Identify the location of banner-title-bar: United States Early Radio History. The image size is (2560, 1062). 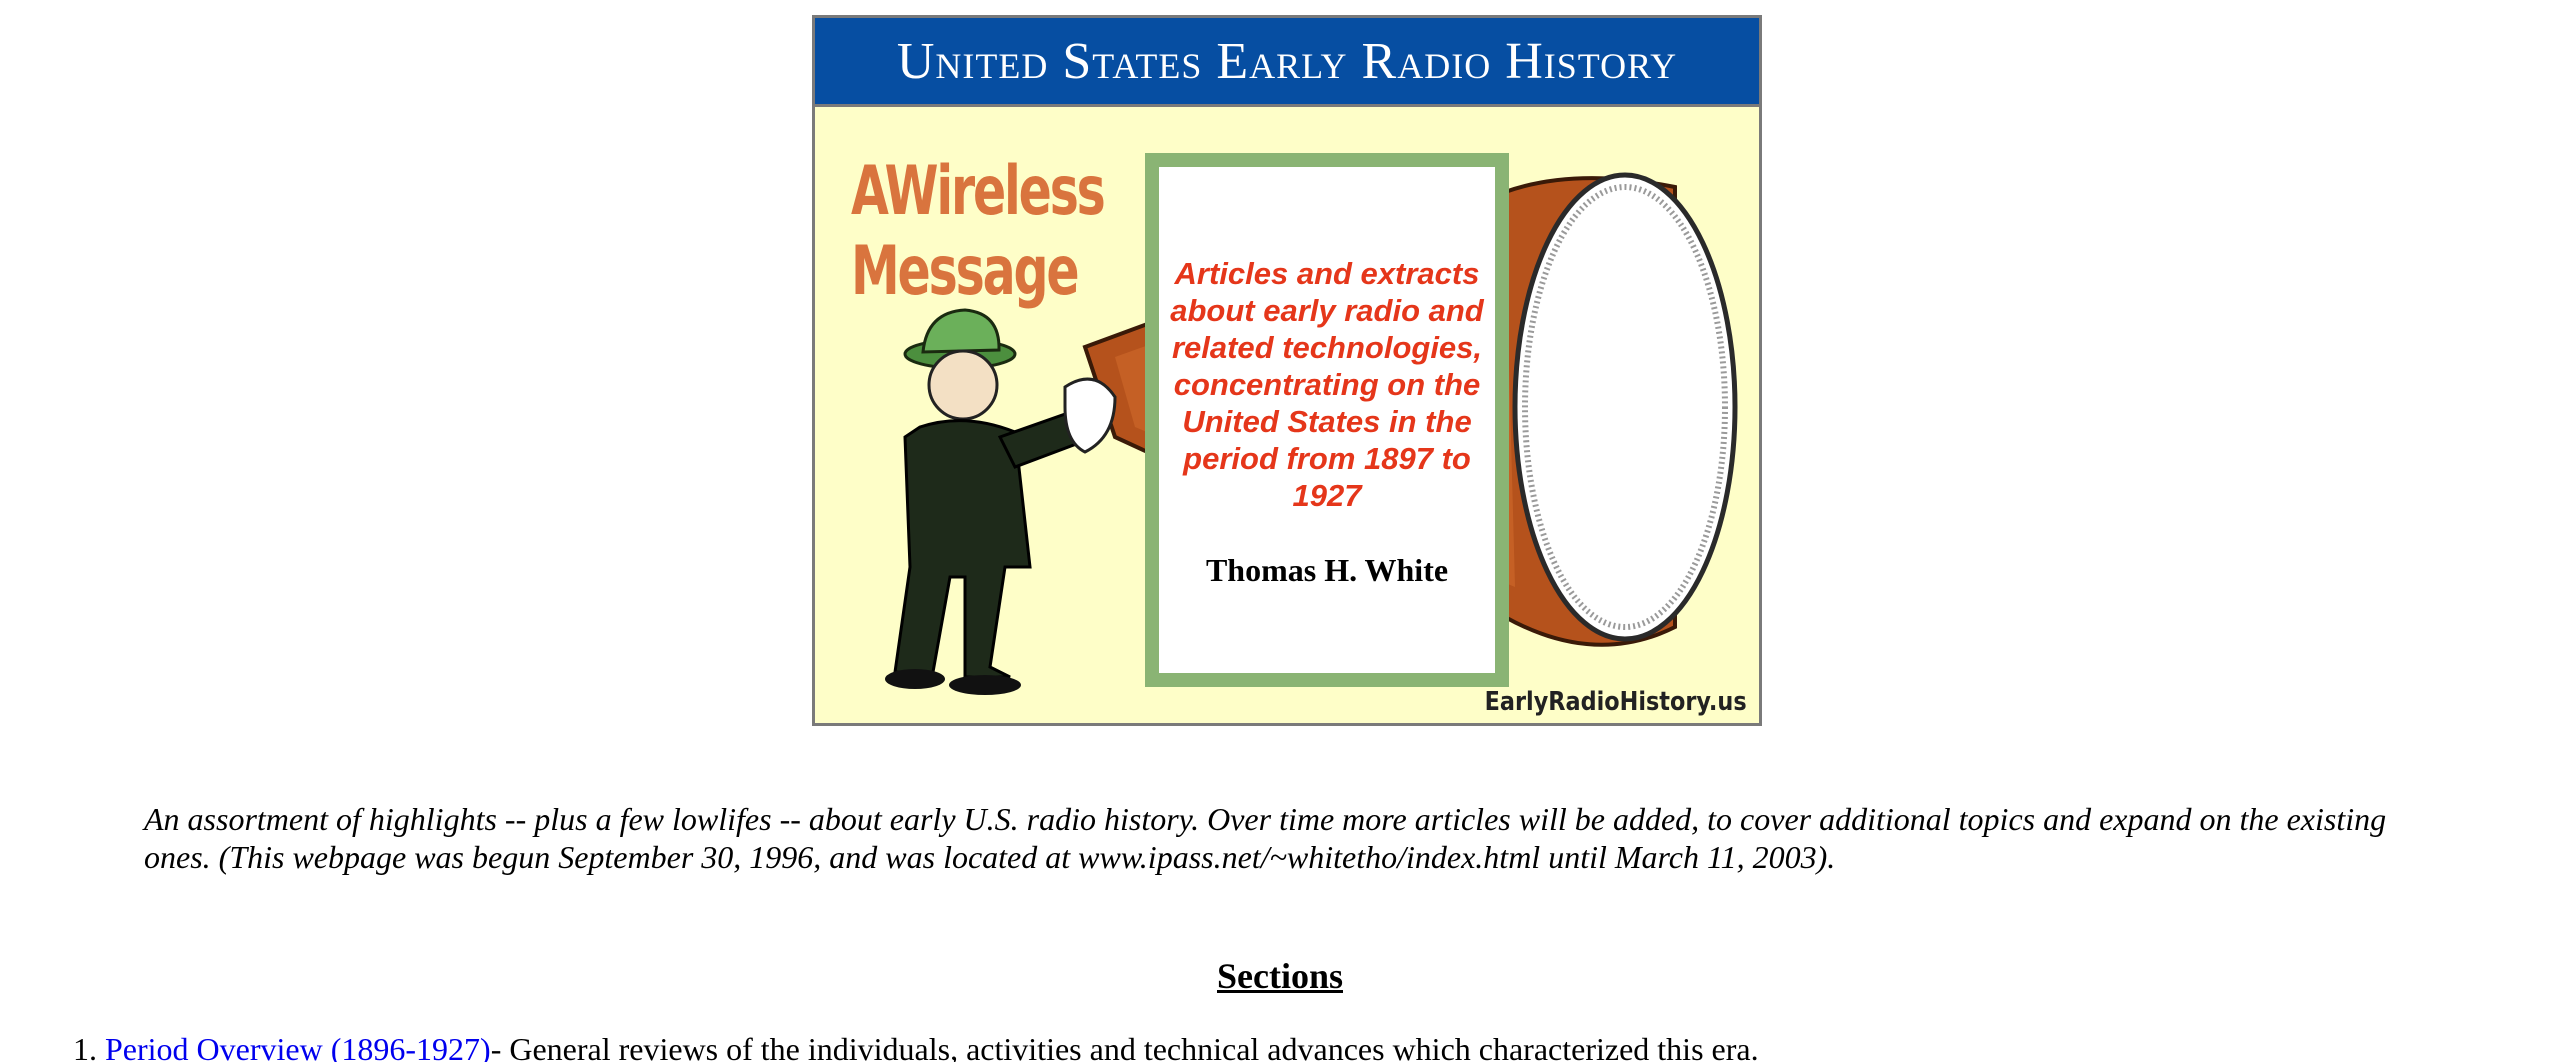
(1287, 62).